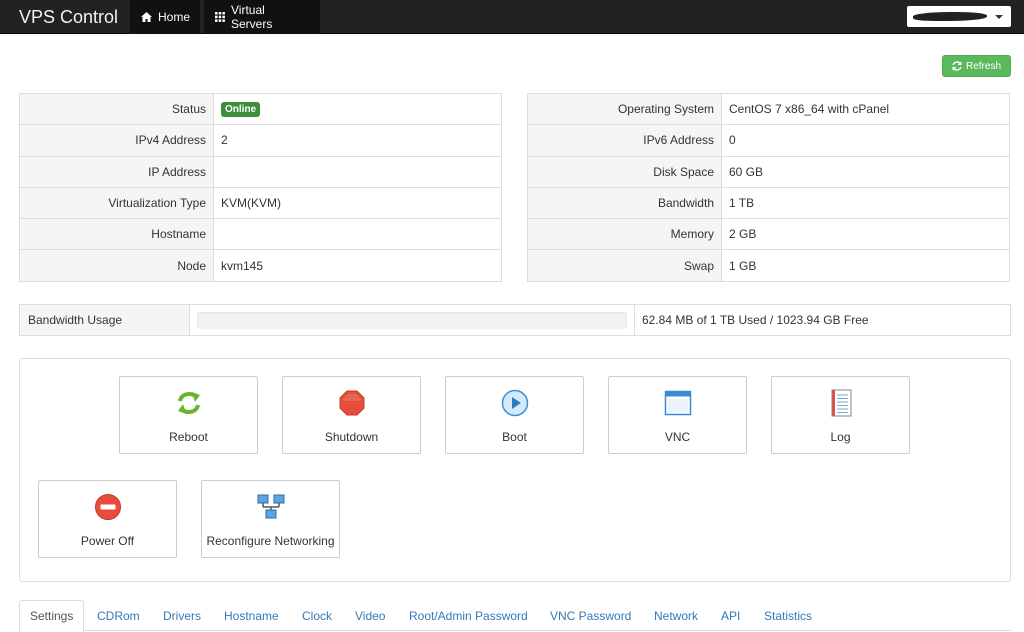 Image resolution: width=1024 pixels, height=632 pixels. Describe the element at coordinates (108, 507) in the screenshot. I see `power-off-icon` at that location.